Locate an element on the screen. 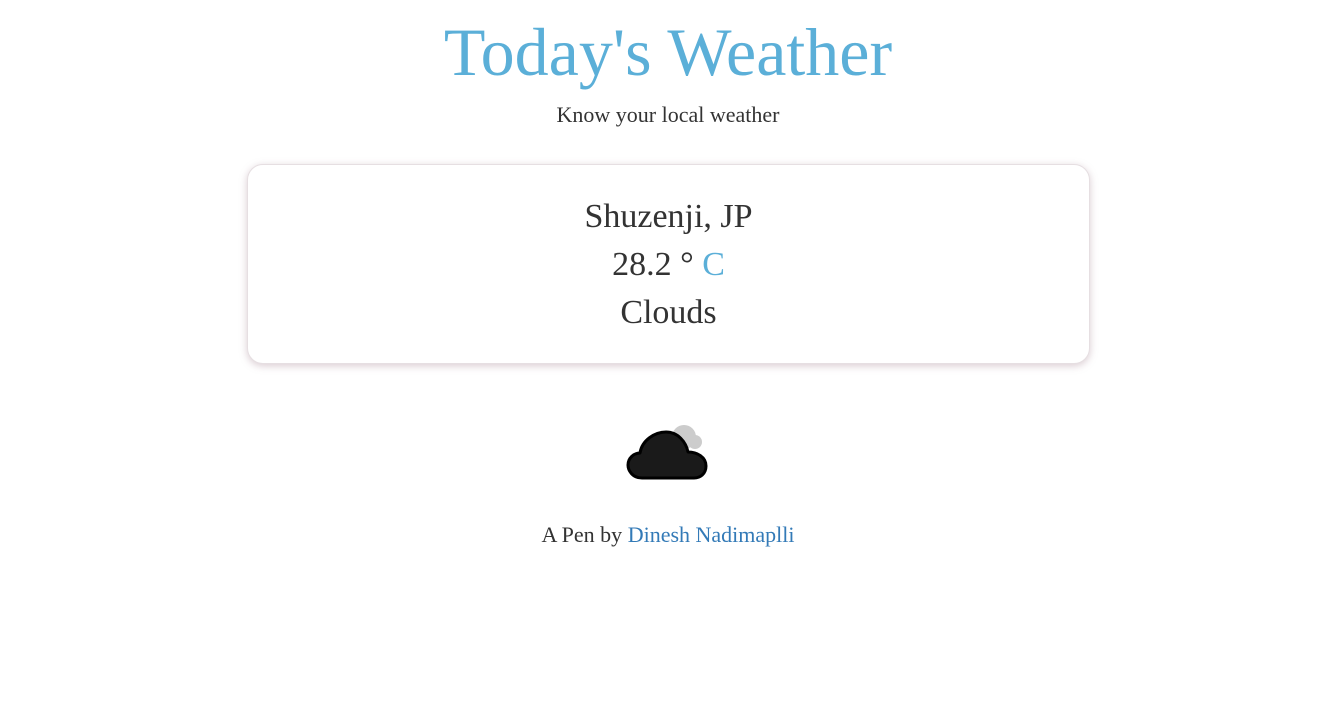 The width and height of the screenshot is (1336, 718). location-label: Shuzenji, JP is located at coordinates (668, 216).